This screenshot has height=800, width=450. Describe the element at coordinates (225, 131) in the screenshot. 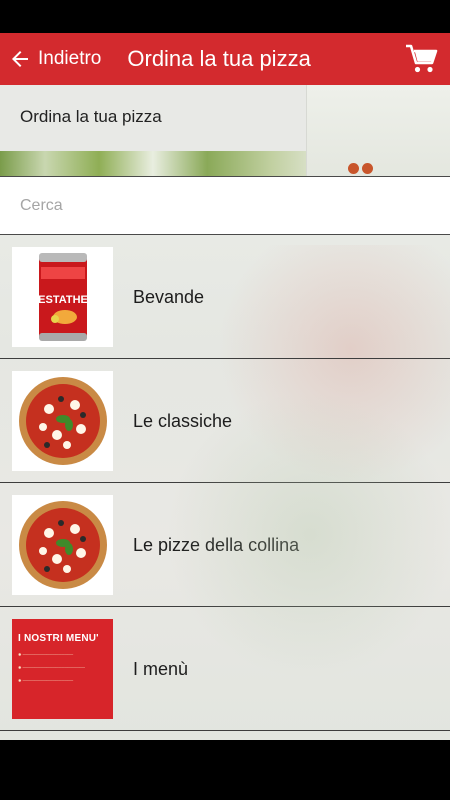

I see `page-header: Ordina la tua pizza` at that location.